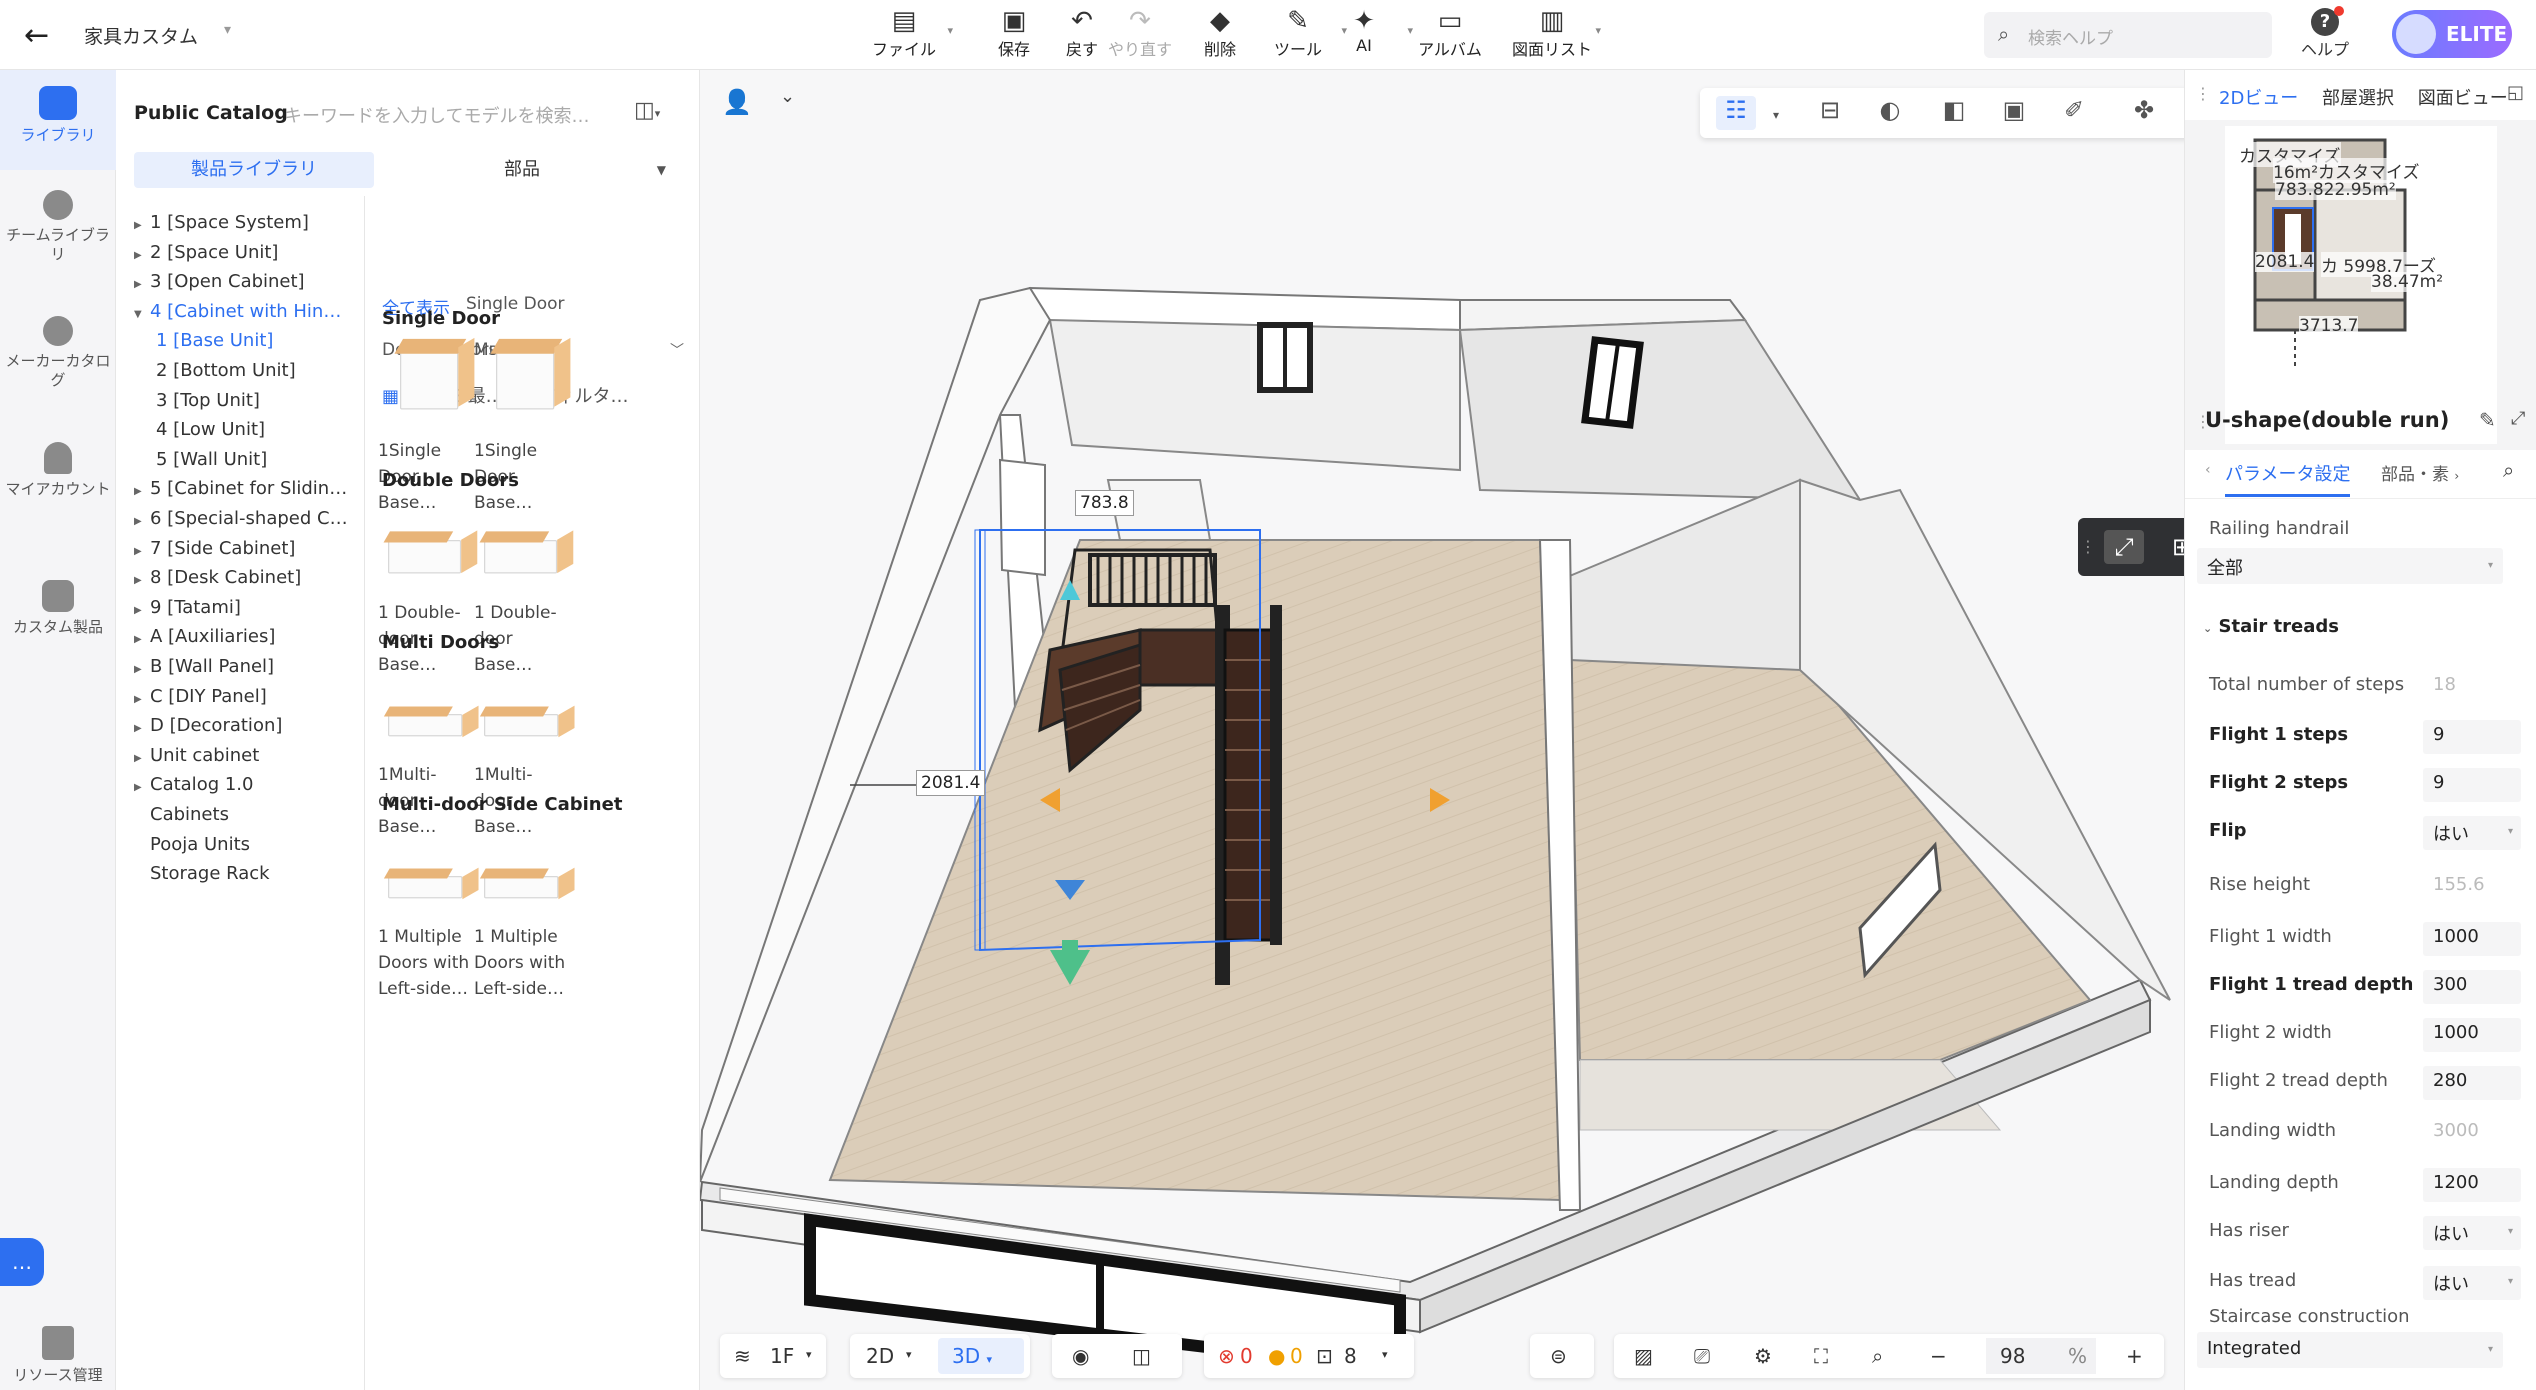 This screenshot has width=2536, height=1390. I want to click on fit-icon: ⛶, so click(1821, 1356).